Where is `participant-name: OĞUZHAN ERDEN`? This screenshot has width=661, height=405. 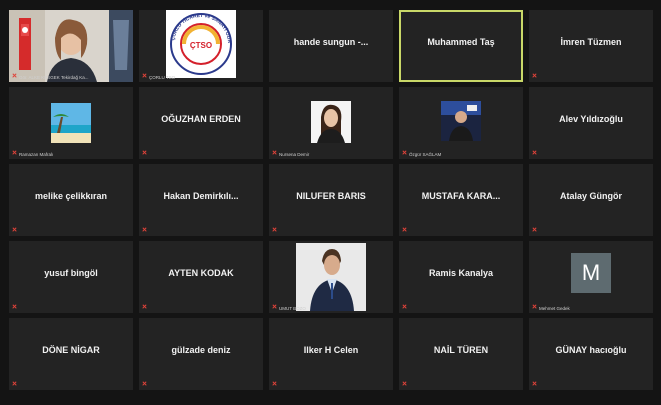 participant-name: OĞUZHAN ERDEN is located at coordinates (201, 119).